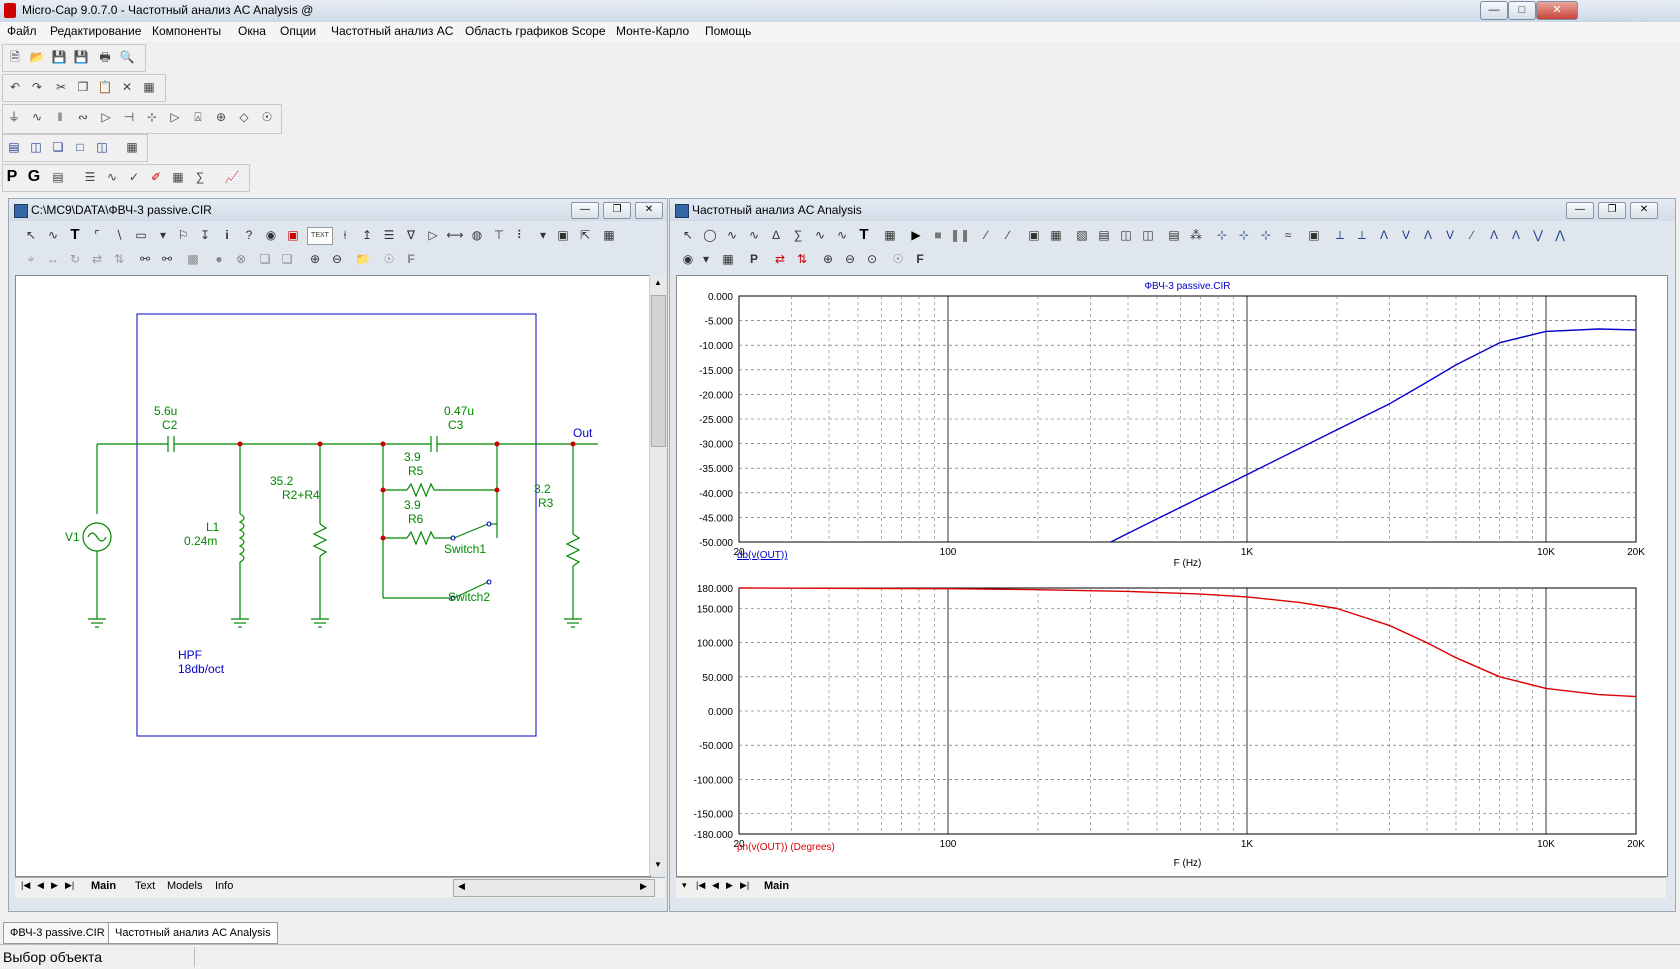 This screenshot has width=1680, height=969. What do you see at coordinates (80, 147) in the screenshot?
I see `maximize-all-icon: □` at bounding box center [80, 147].